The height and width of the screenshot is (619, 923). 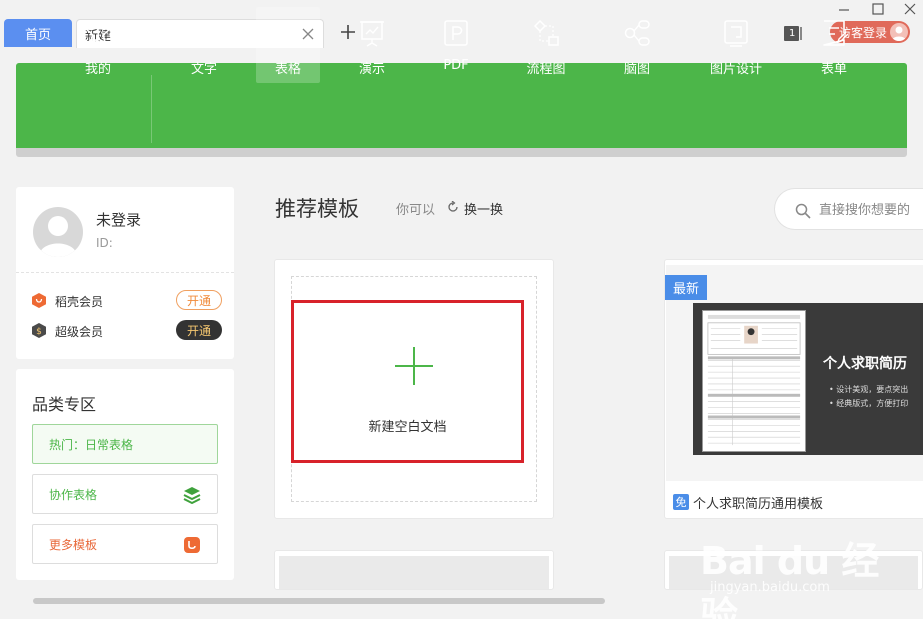 I want to click on toolbar-item-table: 表格, so click(x=288, y=45).